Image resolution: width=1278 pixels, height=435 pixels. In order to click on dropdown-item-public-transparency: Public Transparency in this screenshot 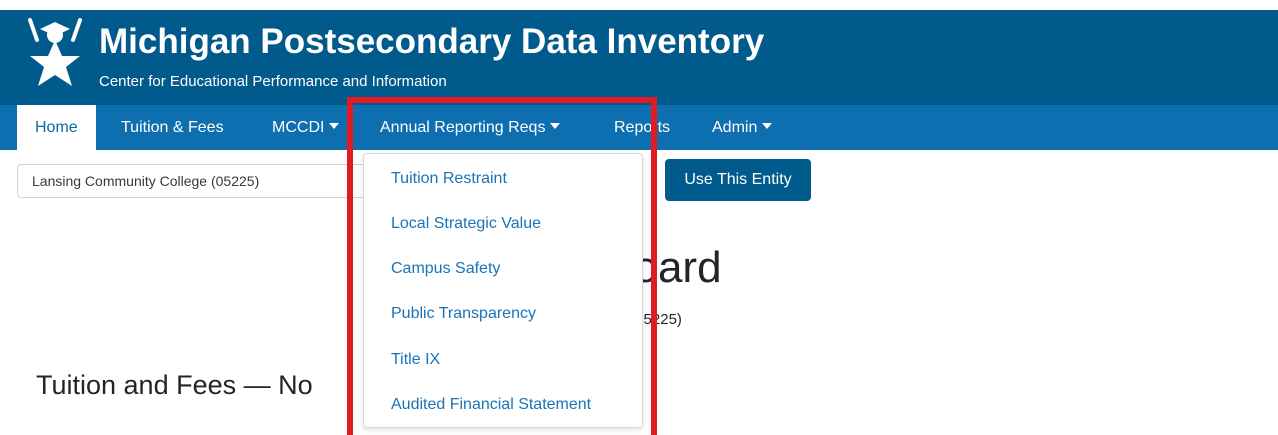, I will do `click(463, 314)`.